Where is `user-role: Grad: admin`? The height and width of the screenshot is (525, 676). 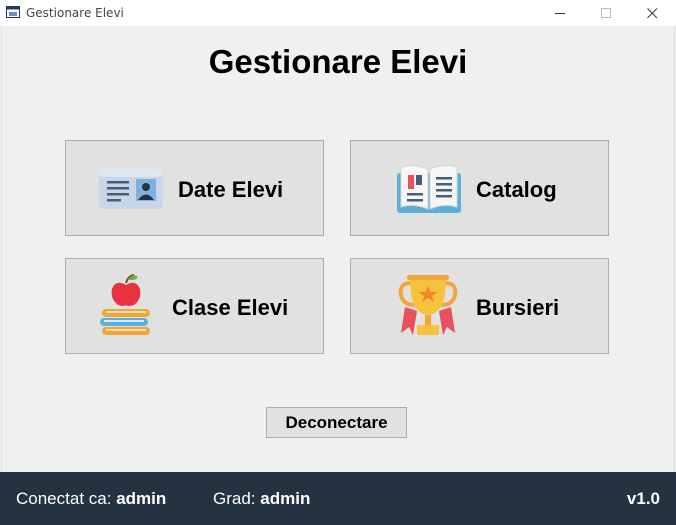 user-role: Grad: admin is located at coordinates (261, 499).